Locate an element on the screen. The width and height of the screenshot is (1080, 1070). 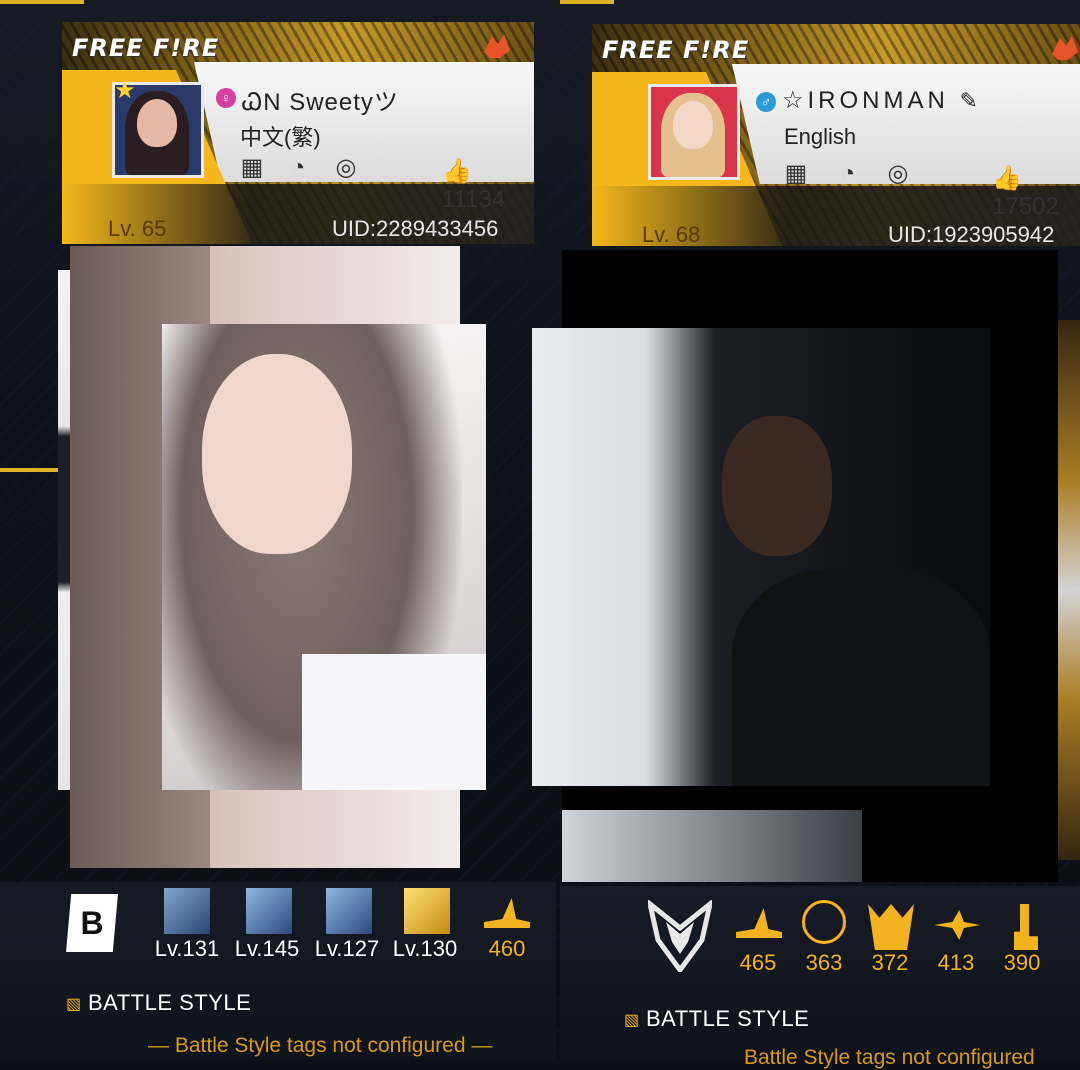
rank-emblem-icon is located at coordinates (680, 936).